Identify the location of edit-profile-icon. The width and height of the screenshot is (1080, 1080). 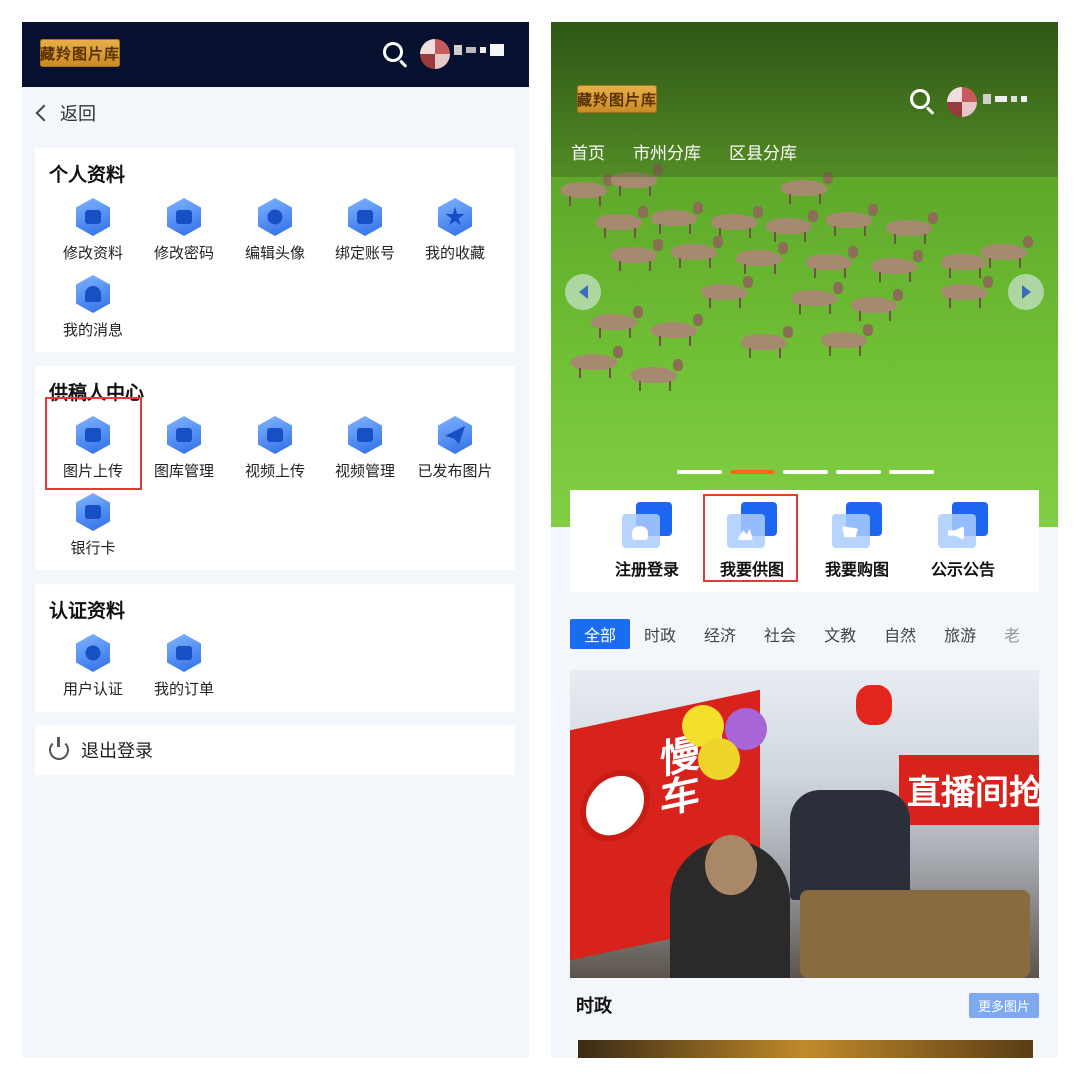
(93, 217).